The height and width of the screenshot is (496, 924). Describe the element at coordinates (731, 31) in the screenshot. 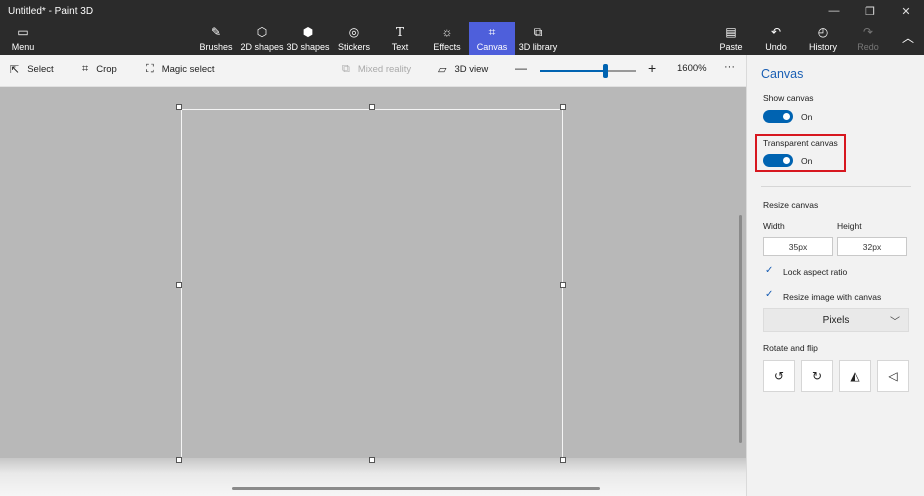

I see `clipboard-icon: ▤` at that location.